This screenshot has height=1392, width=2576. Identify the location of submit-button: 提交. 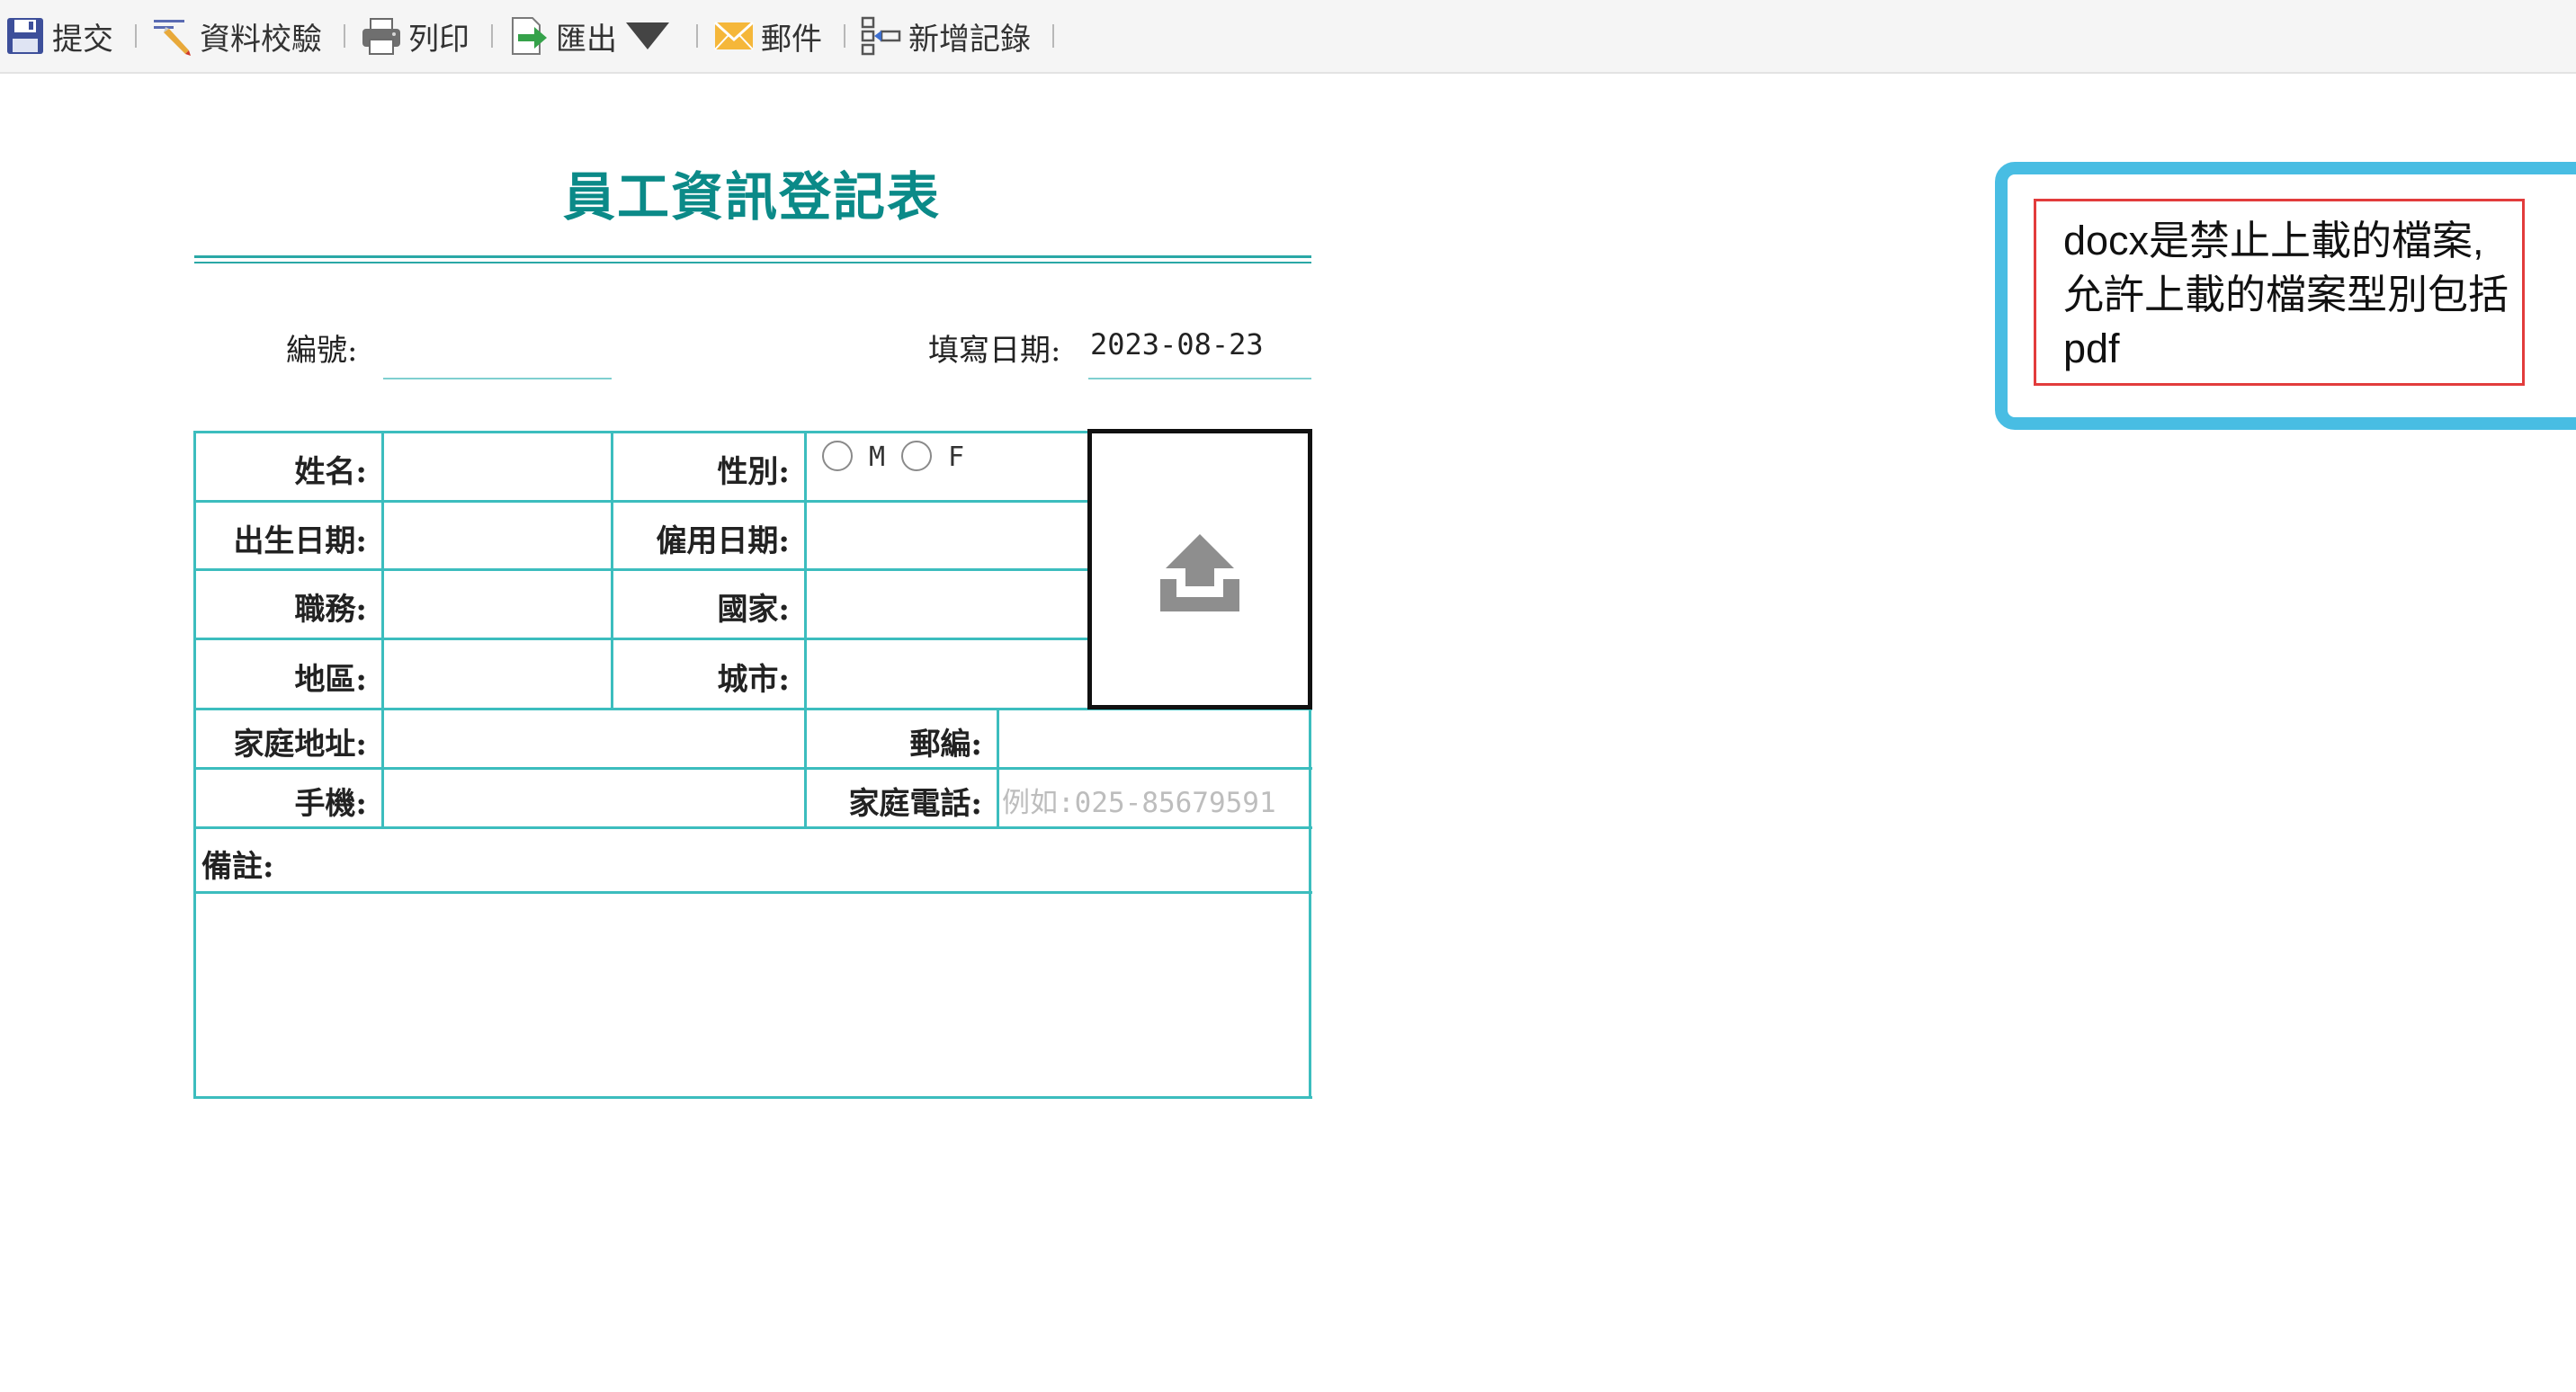
(62, 36).